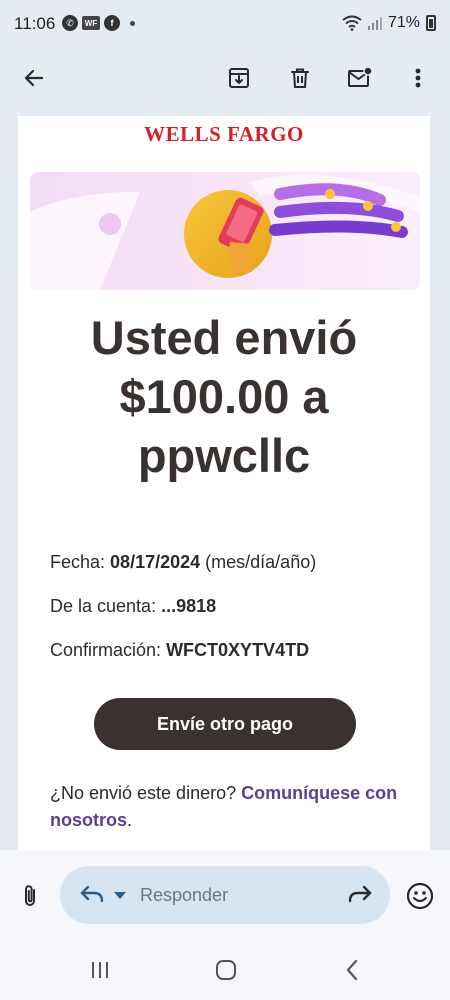 The image size is (450, 1000). I want to click on reply-icon, so click(92, 894).